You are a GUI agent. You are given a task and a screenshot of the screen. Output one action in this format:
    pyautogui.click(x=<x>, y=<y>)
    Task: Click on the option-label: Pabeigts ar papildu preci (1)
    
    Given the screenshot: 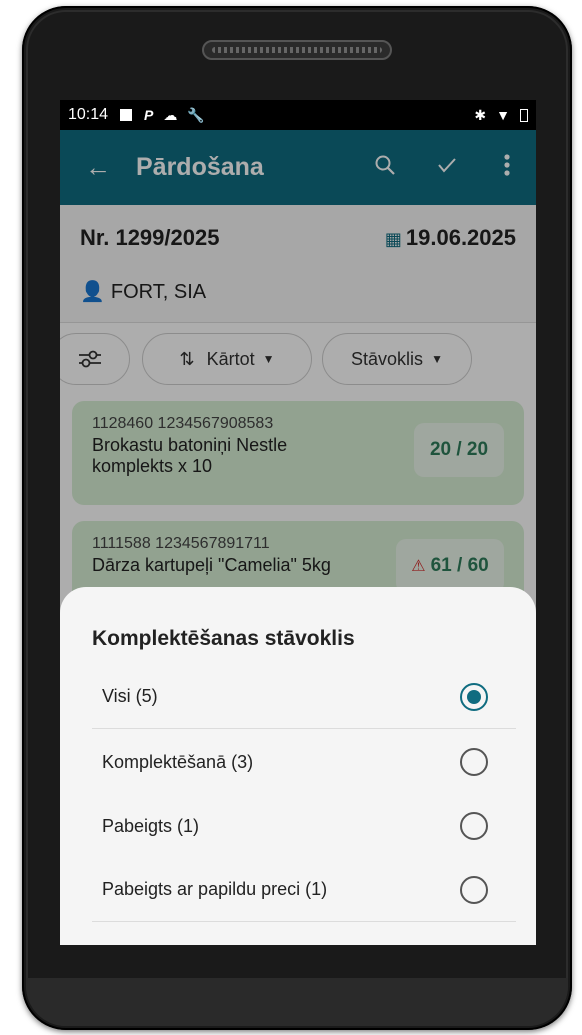 What is the action you would take?
    pyautogui.click(x=215, y=889)
    